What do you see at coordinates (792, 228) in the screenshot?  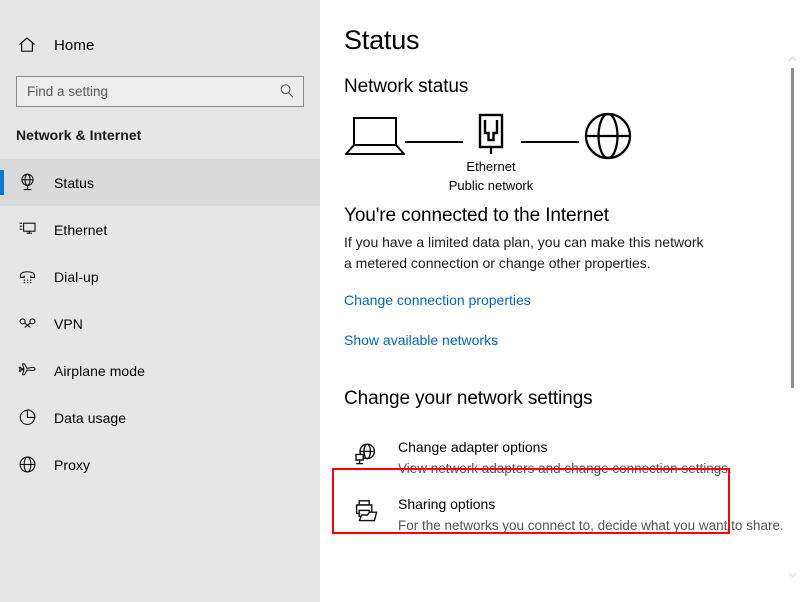 I see `scrollbar-thumb` at bounding box center [792, 228].